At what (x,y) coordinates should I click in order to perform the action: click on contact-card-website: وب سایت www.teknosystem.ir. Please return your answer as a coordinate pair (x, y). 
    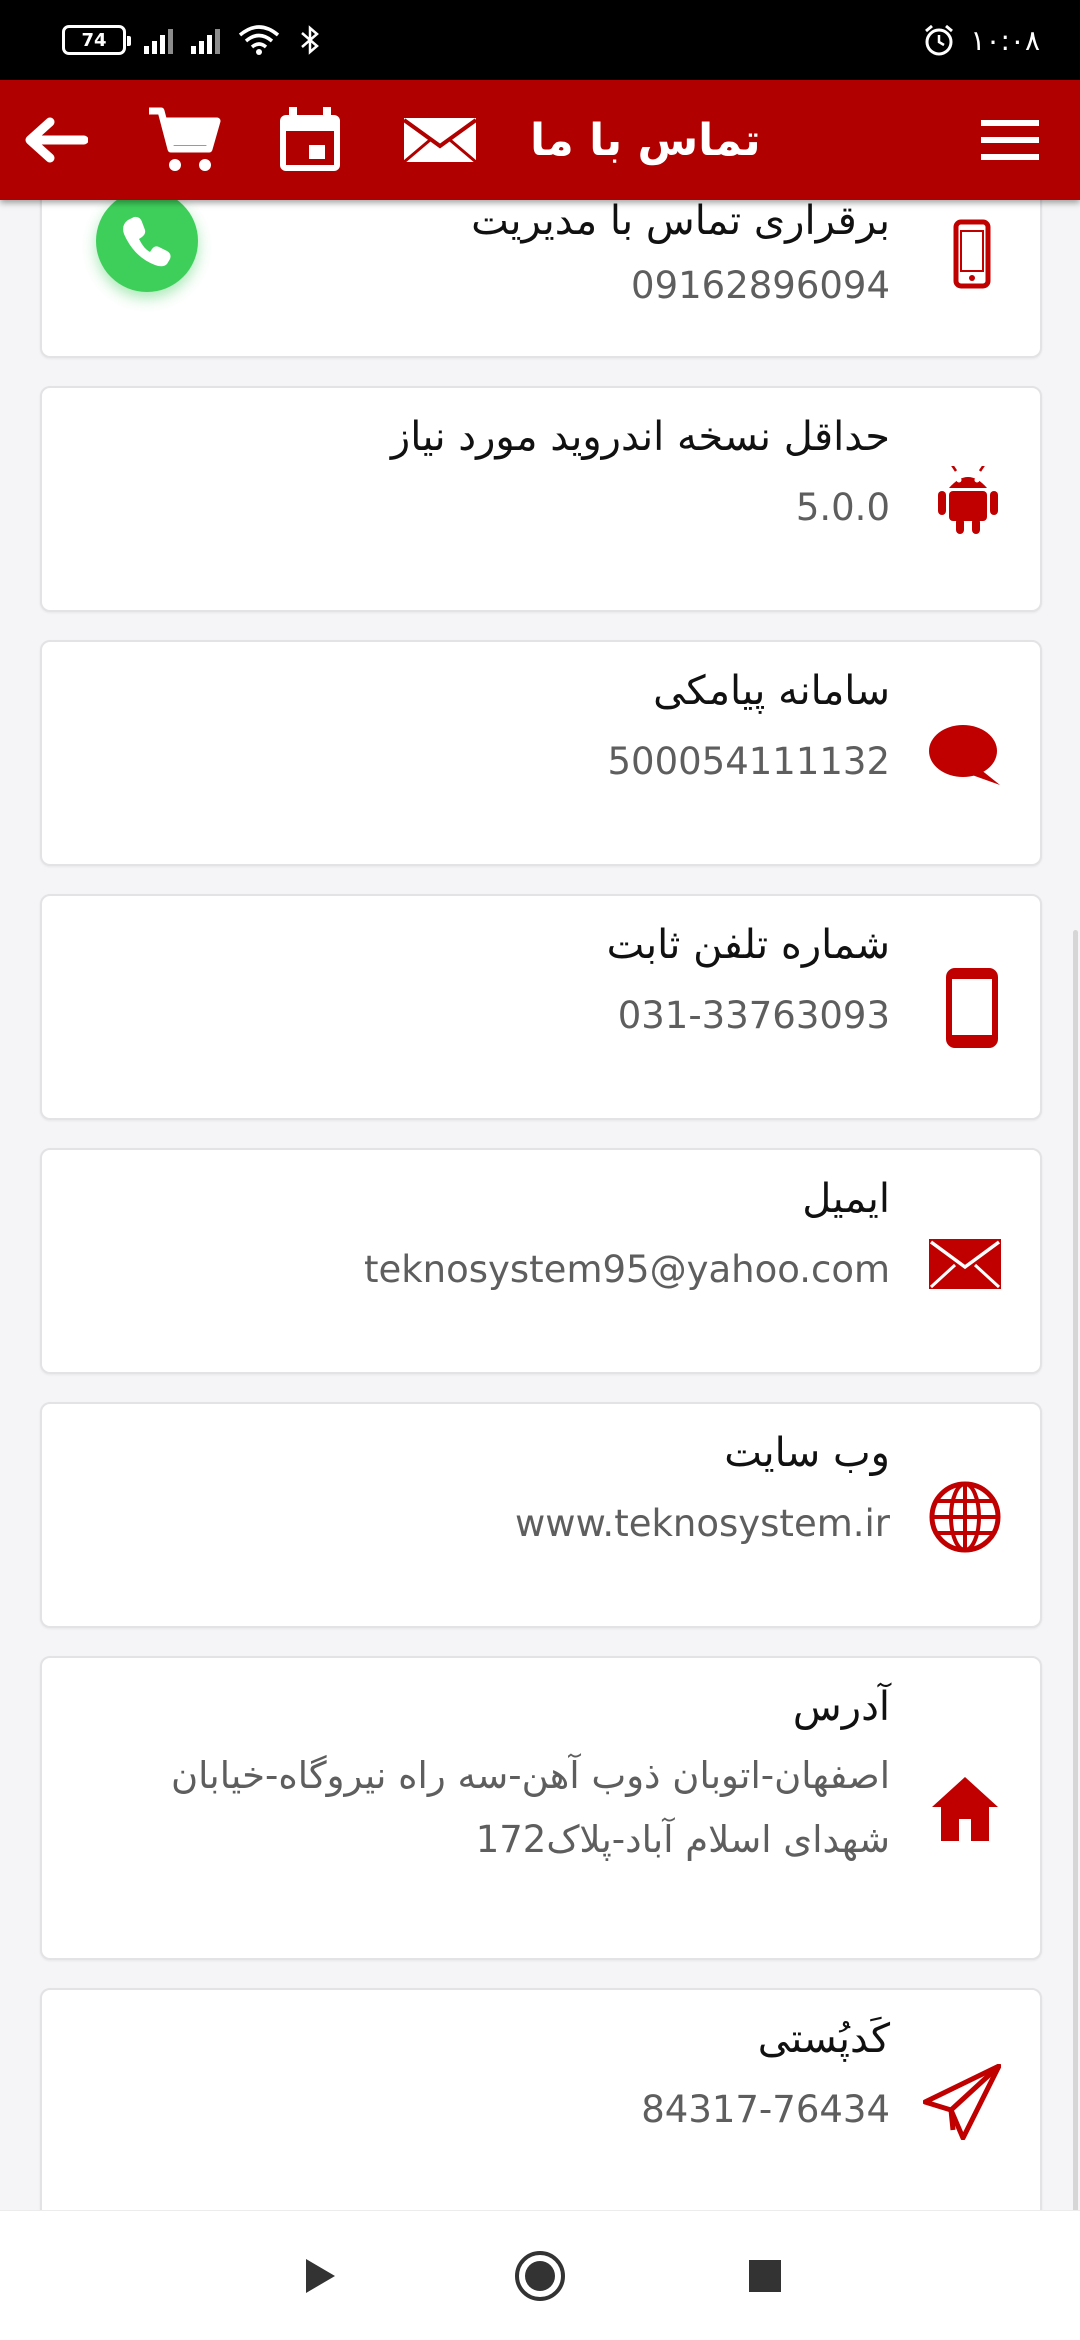
    Looking at the image, I should click on (541, 1515).